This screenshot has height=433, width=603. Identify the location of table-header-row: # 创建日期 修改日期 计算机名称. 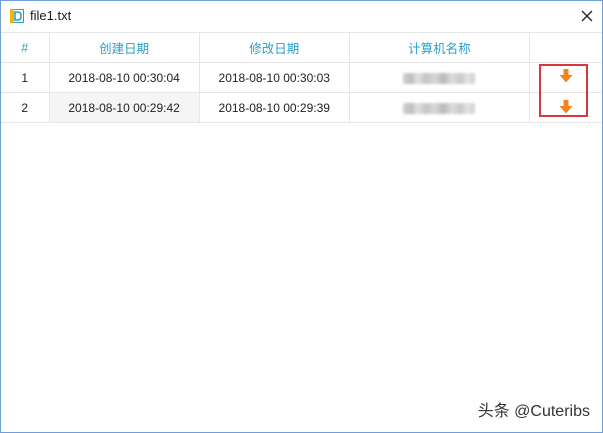
(266, 47).